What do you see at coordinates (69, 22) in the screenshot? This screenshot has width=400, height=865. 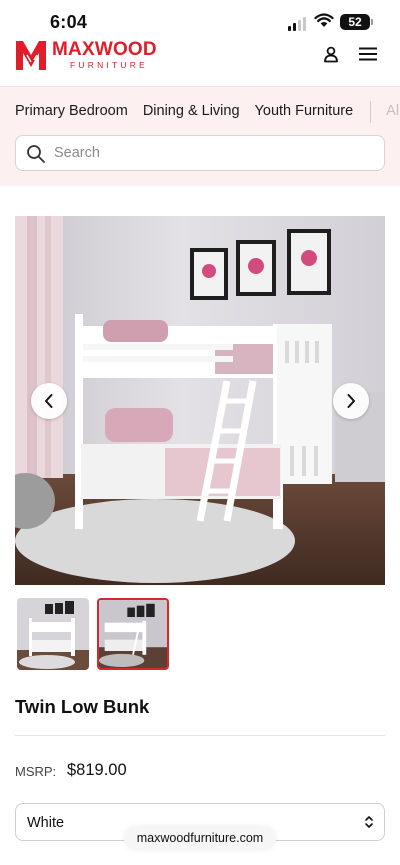 I see `status-time: 6:04` at bounding box center [69, 22].